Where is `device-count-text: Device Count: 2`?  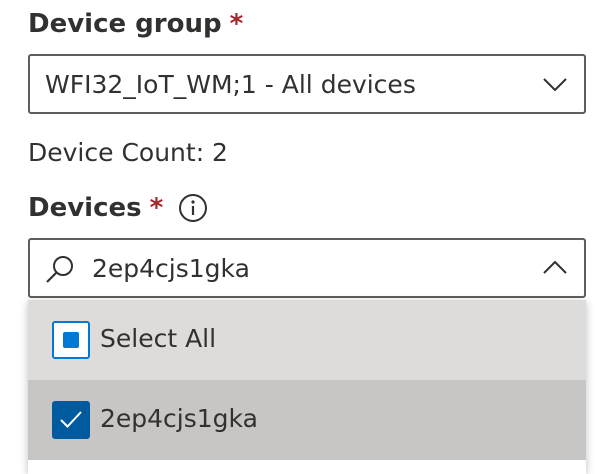
device-count-text: Device Count: 2 is located at coordinates (128, 152).